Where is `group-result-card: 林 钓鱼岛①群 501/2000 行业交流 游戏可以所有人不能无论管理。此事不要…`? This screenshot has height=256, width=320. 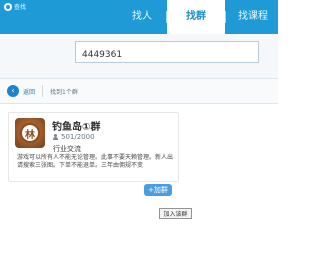
group-result-card: 林 钓鱼岛①群 501/2000 行业交流 游戏可以所有人不能无论管理。此事不要… is located at coordinates (93, 147).